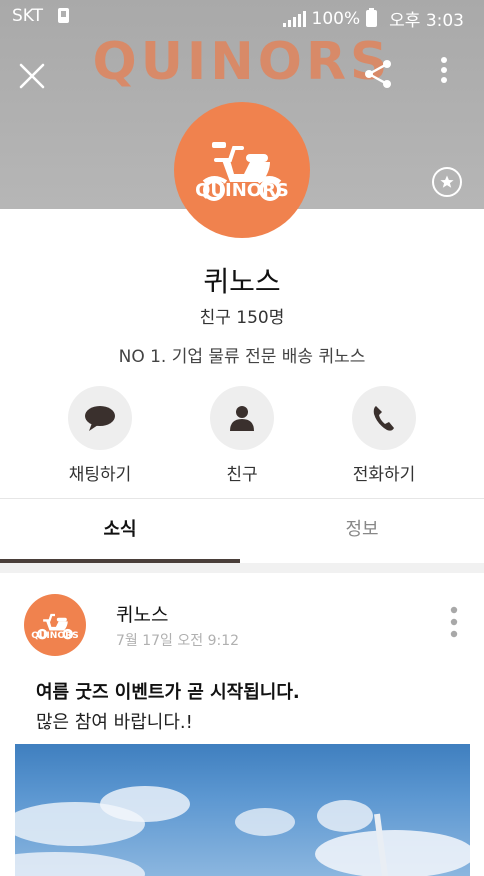  What do you see at coordinates (383, 418) in the screenshot?
I see `phone-icon` at bounding box center [383, 418].